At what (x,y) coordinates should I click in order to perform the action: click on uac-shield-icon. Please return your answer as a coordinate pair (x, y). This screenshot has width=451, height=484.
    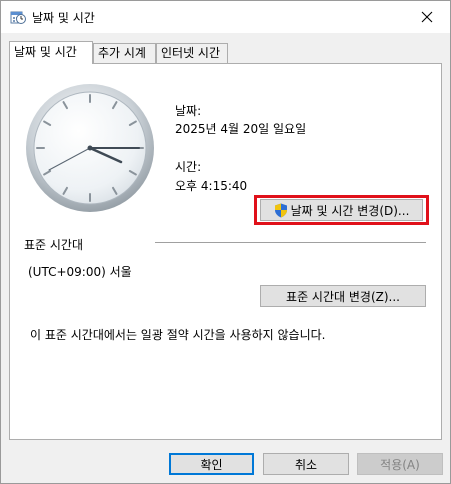
    Looking at the image, I should click on (280, 210).